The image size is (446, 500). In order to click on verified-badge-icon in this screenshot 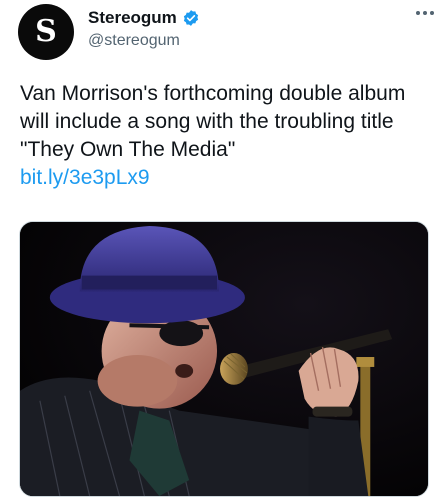, I will do `click(190, 18)`.